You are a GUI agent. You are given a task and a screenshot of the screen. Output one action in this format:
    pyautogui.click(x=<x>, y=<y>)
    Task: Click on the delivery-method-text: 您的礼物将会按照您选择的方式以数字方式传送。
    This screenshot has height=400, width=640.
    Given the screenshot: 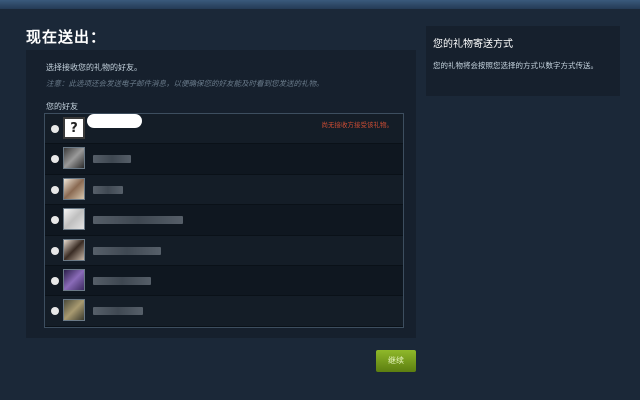 What is the action you would take?
    pyautogui.click(x=515, y=65)
    